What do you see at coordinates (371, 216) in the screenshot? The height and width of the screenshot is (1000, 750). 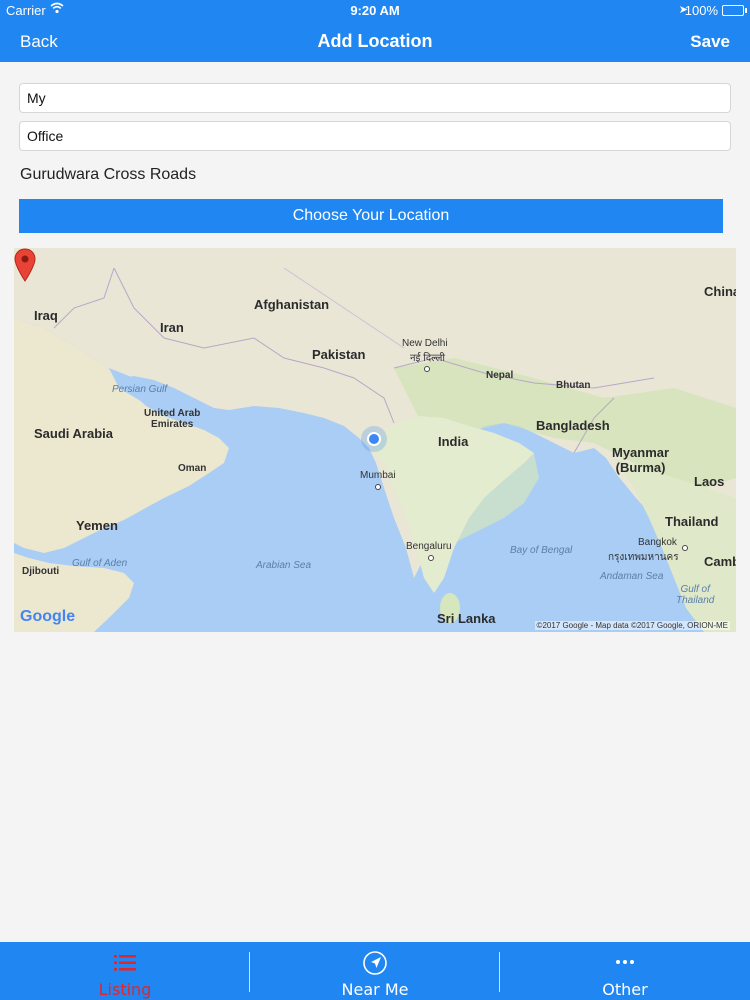 I see `choose-location-button: Choose Your Location` at bounding box center [371, 216].